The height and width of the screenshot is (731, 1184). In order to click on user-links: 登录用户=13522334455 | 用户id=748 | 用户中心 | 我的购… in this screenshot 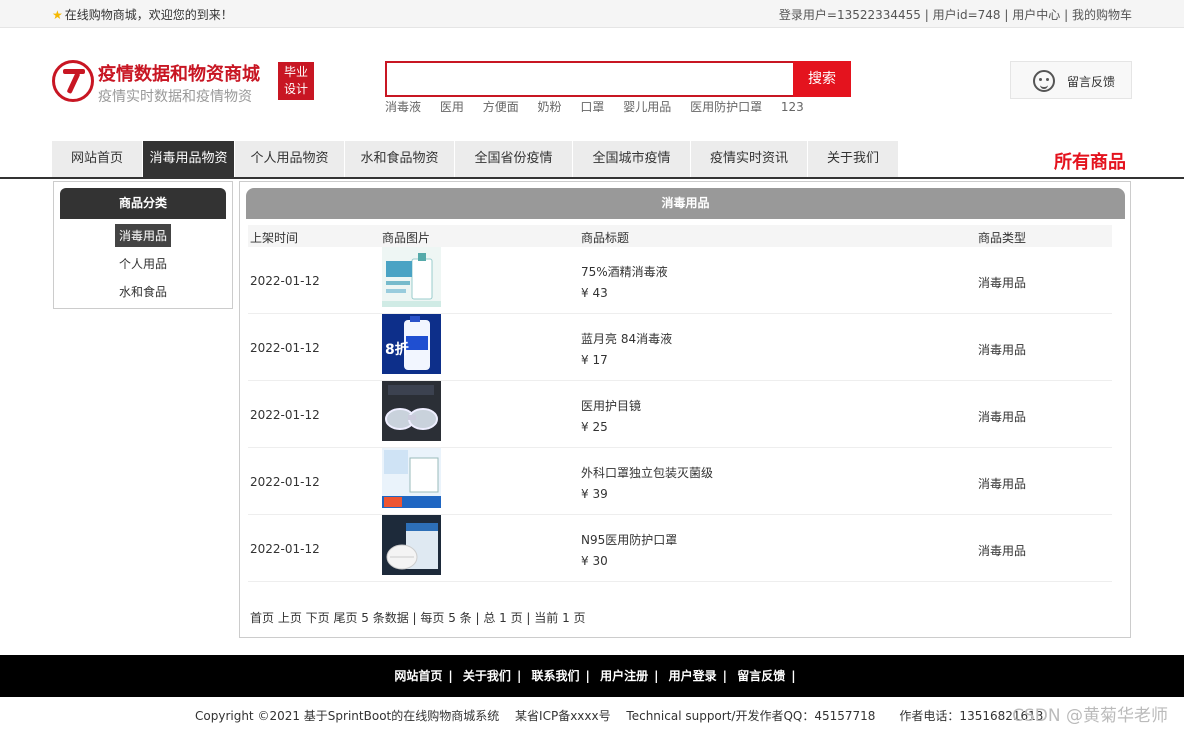, I will do `click(955, 14)`.